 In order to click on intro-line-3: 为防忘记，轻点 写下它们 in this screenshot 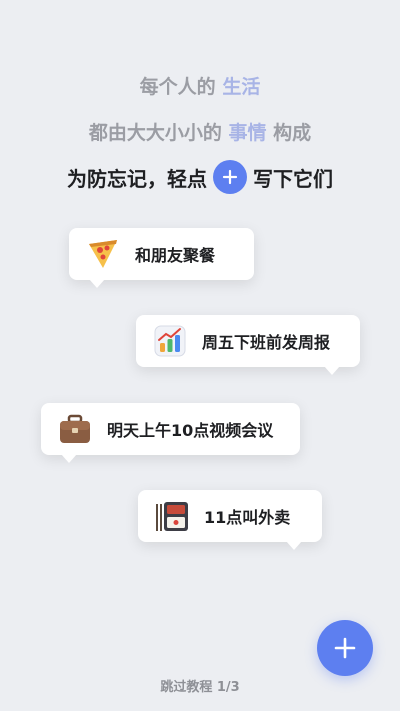, I will do `click(200, 177)`.